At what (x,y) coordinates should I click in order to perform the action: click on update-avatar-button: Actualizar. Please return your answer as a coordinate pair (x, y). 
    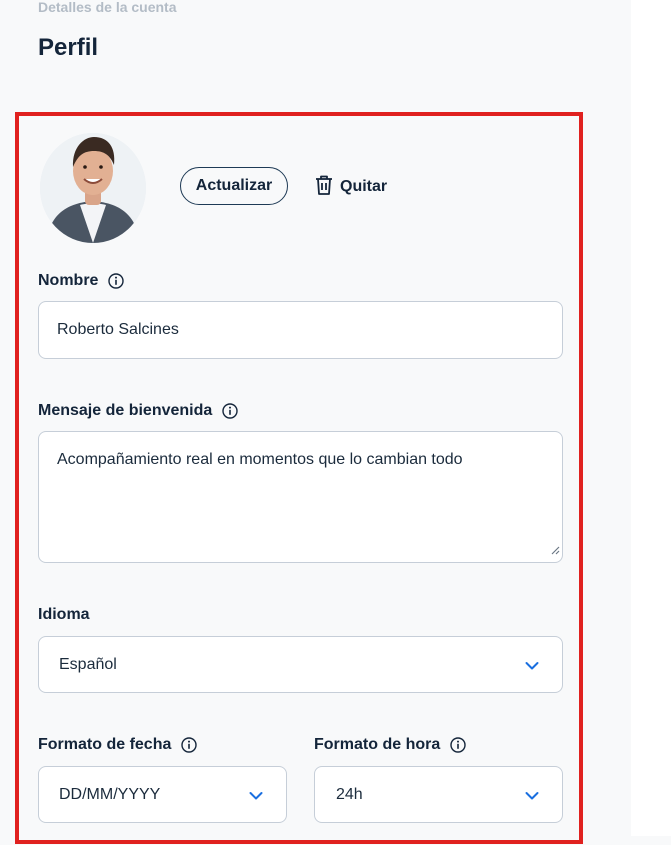
    Looking at the image, I should click on (234, 186).